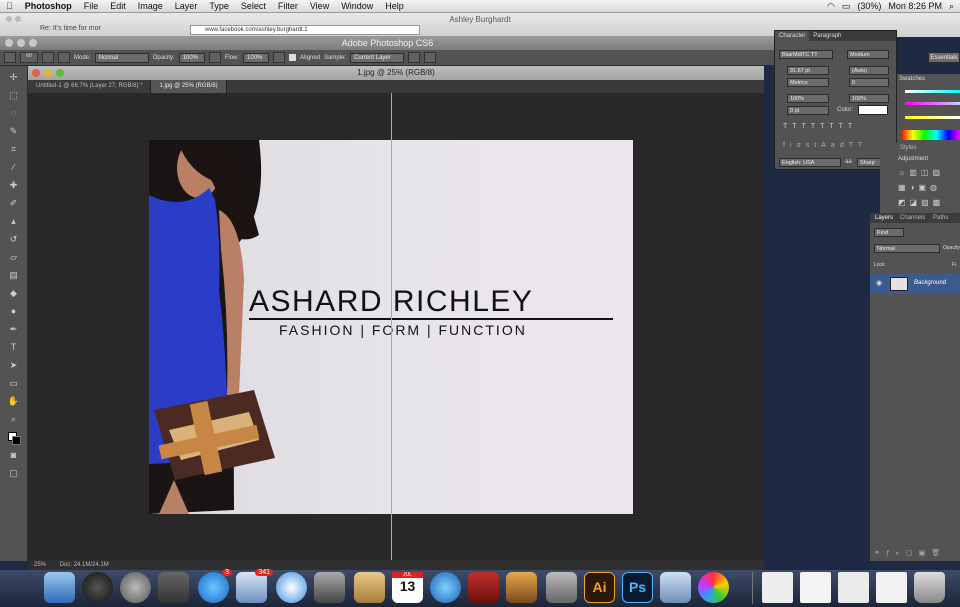  What do you see at coordinates (391, 326) in the screenshot?
I see `vertical-guide` at bounding box center [391, 326].